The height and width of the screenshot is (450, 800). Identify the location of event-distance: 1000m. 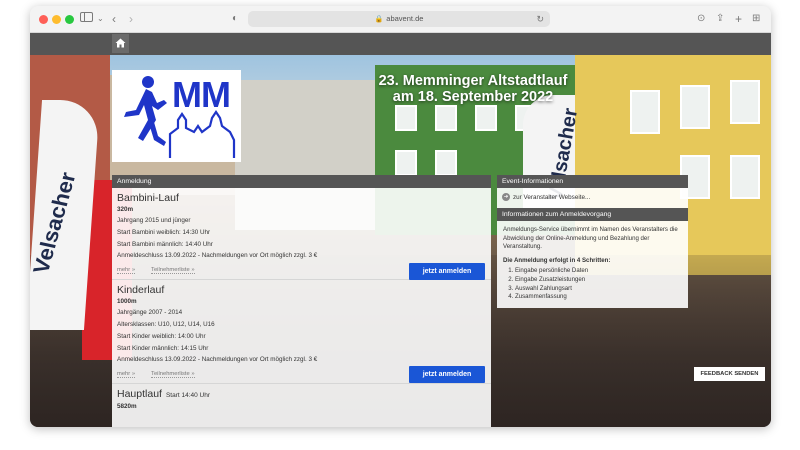
(127, 302).